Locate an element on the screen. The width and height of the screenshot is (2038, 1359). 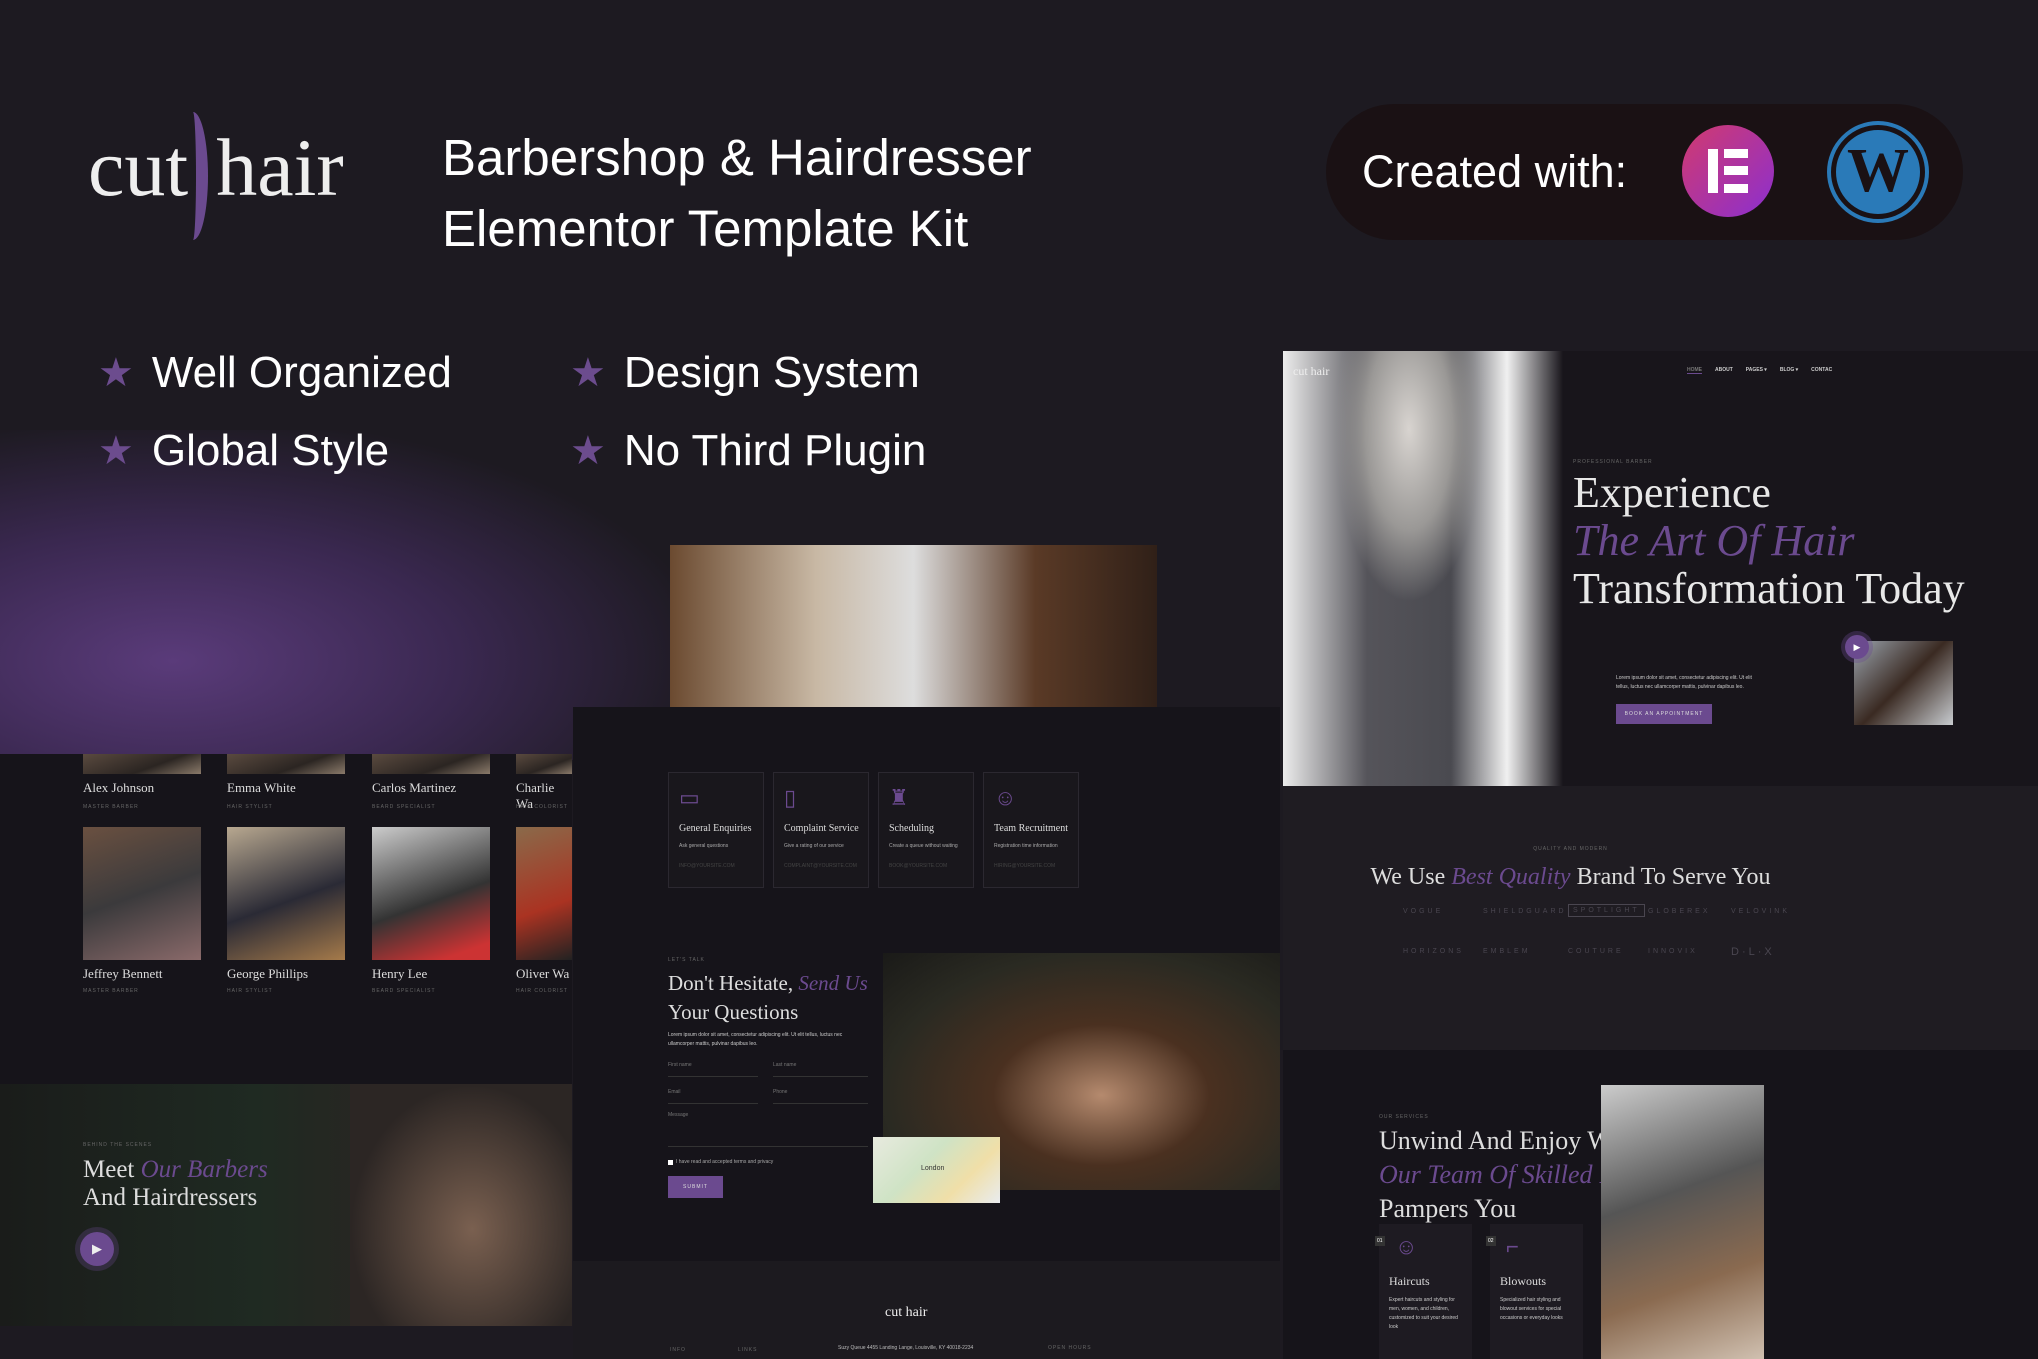
feature-no-third-plugin: ★ No Third Plugin is located at coordinates (748, 451).